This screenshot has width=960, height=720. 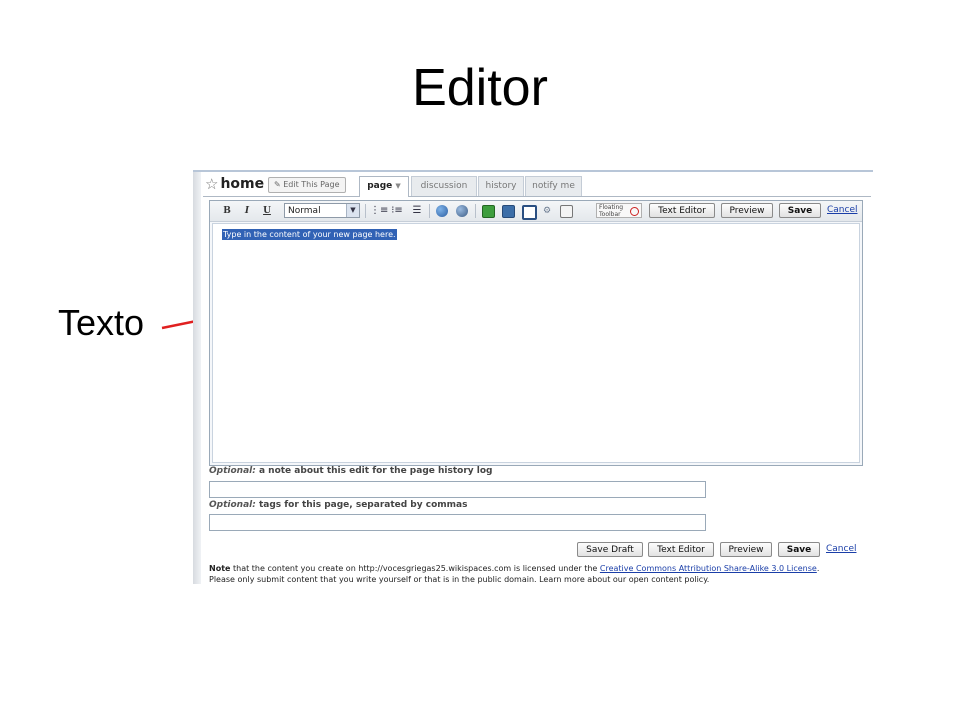 What do you see at coordinates (242, 184) in the screenshot?
I see `page-name-label: home` at bounding box center [242, 184].